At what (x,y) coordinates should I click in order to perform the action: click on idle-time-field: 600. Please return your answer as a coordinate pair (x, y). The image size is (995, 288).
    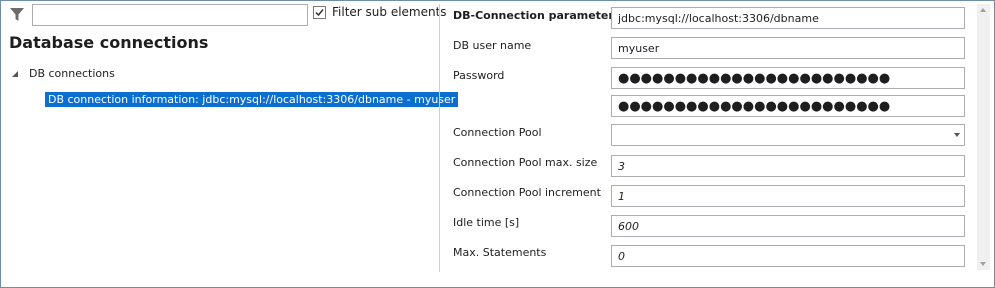
    Looking at the image, I should click on (788, 226).